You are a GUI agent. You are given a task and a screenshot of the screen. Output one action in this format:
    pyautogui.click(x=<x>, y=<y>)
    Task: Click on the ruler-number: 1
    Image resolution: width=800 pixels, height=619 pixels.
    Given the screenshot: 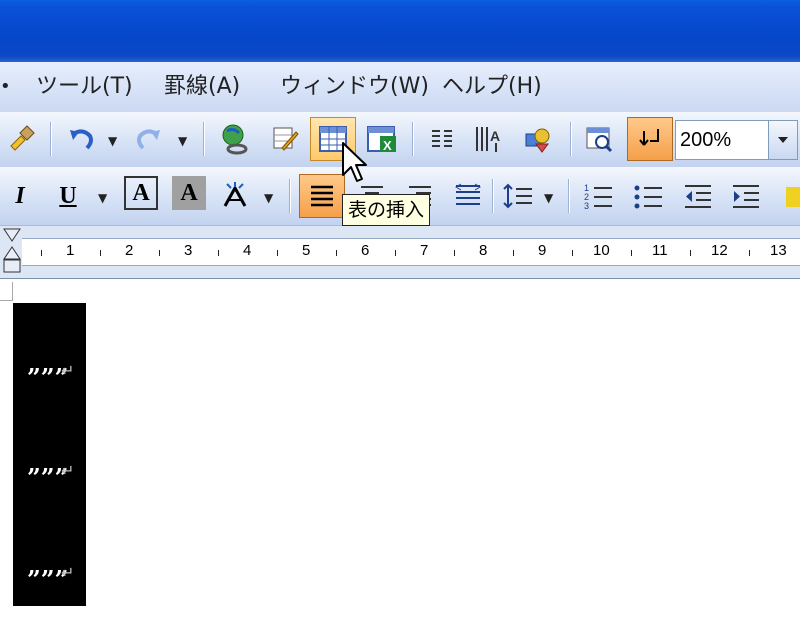 What is the action you would take?
    pyautogui.click(x=70, y=250)
    